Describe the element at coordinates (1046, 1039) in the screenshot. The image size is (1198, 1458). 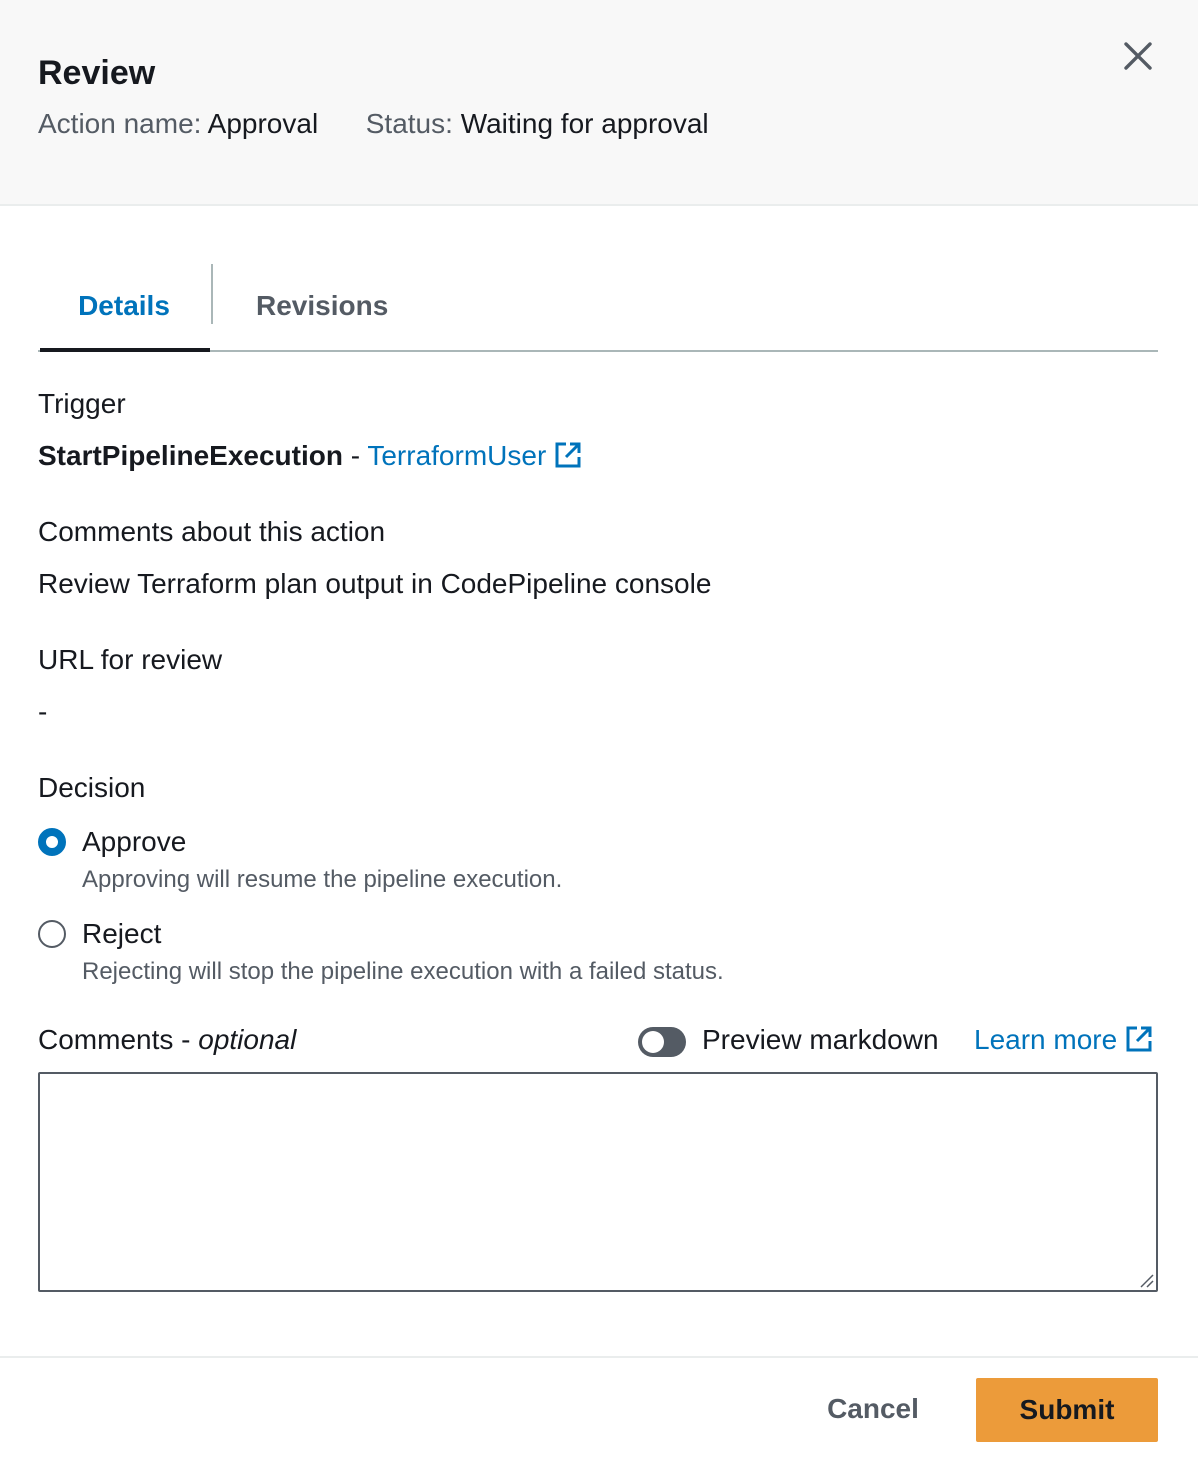
I see `learn-more-label: Learn more` at that location.